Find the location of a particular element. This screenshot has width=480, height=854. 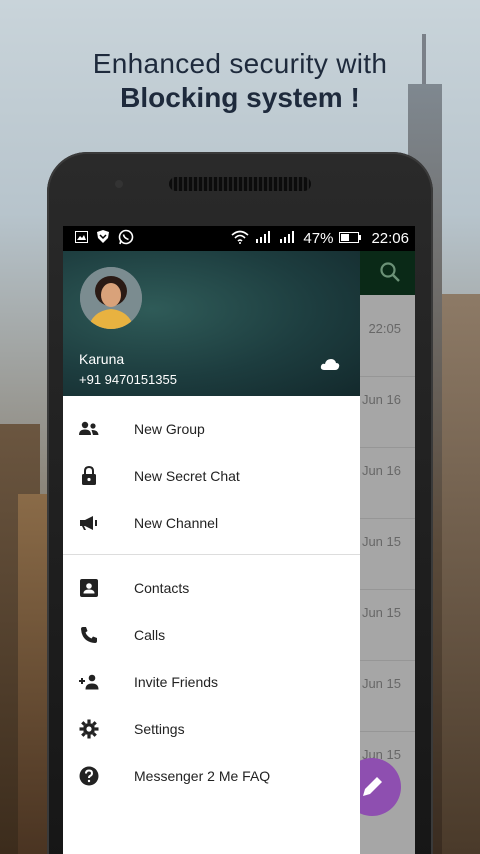

megaphone-icon is located at coordinates (89, 523).